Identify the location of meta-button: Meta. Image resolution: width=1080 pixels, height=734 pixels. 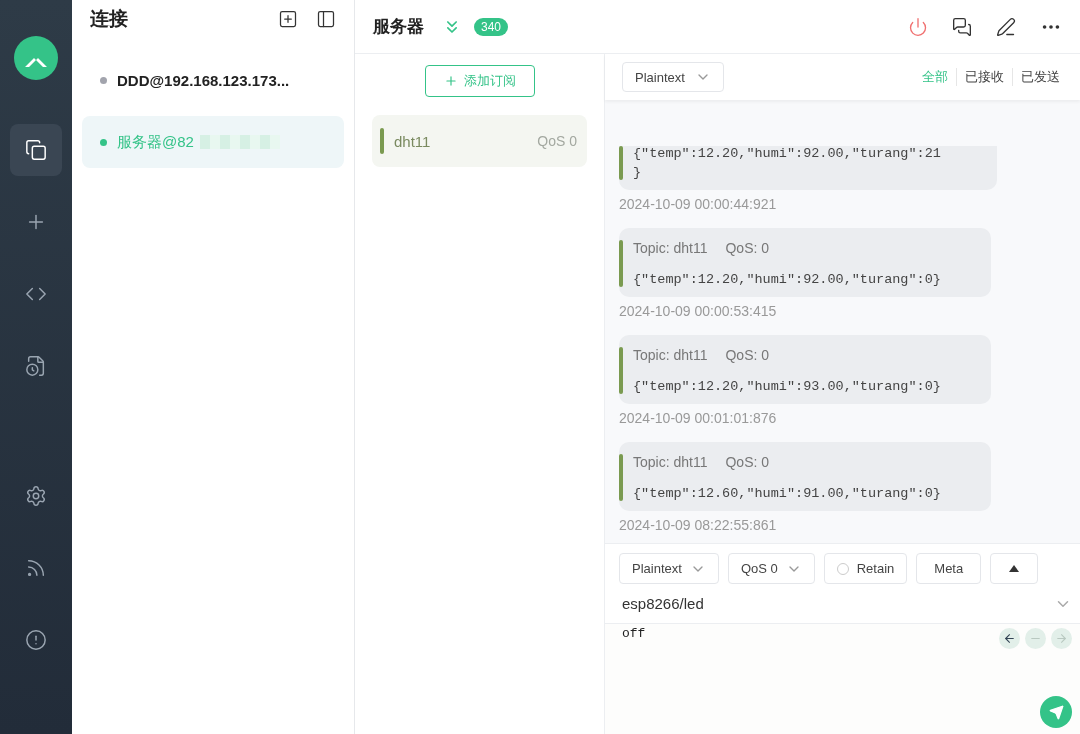
(949, 568).